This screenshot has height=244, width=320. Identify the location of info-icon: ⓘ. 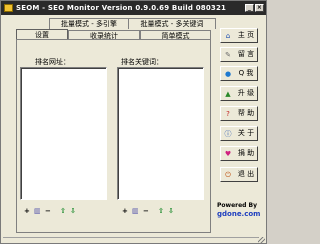
(228, 134).